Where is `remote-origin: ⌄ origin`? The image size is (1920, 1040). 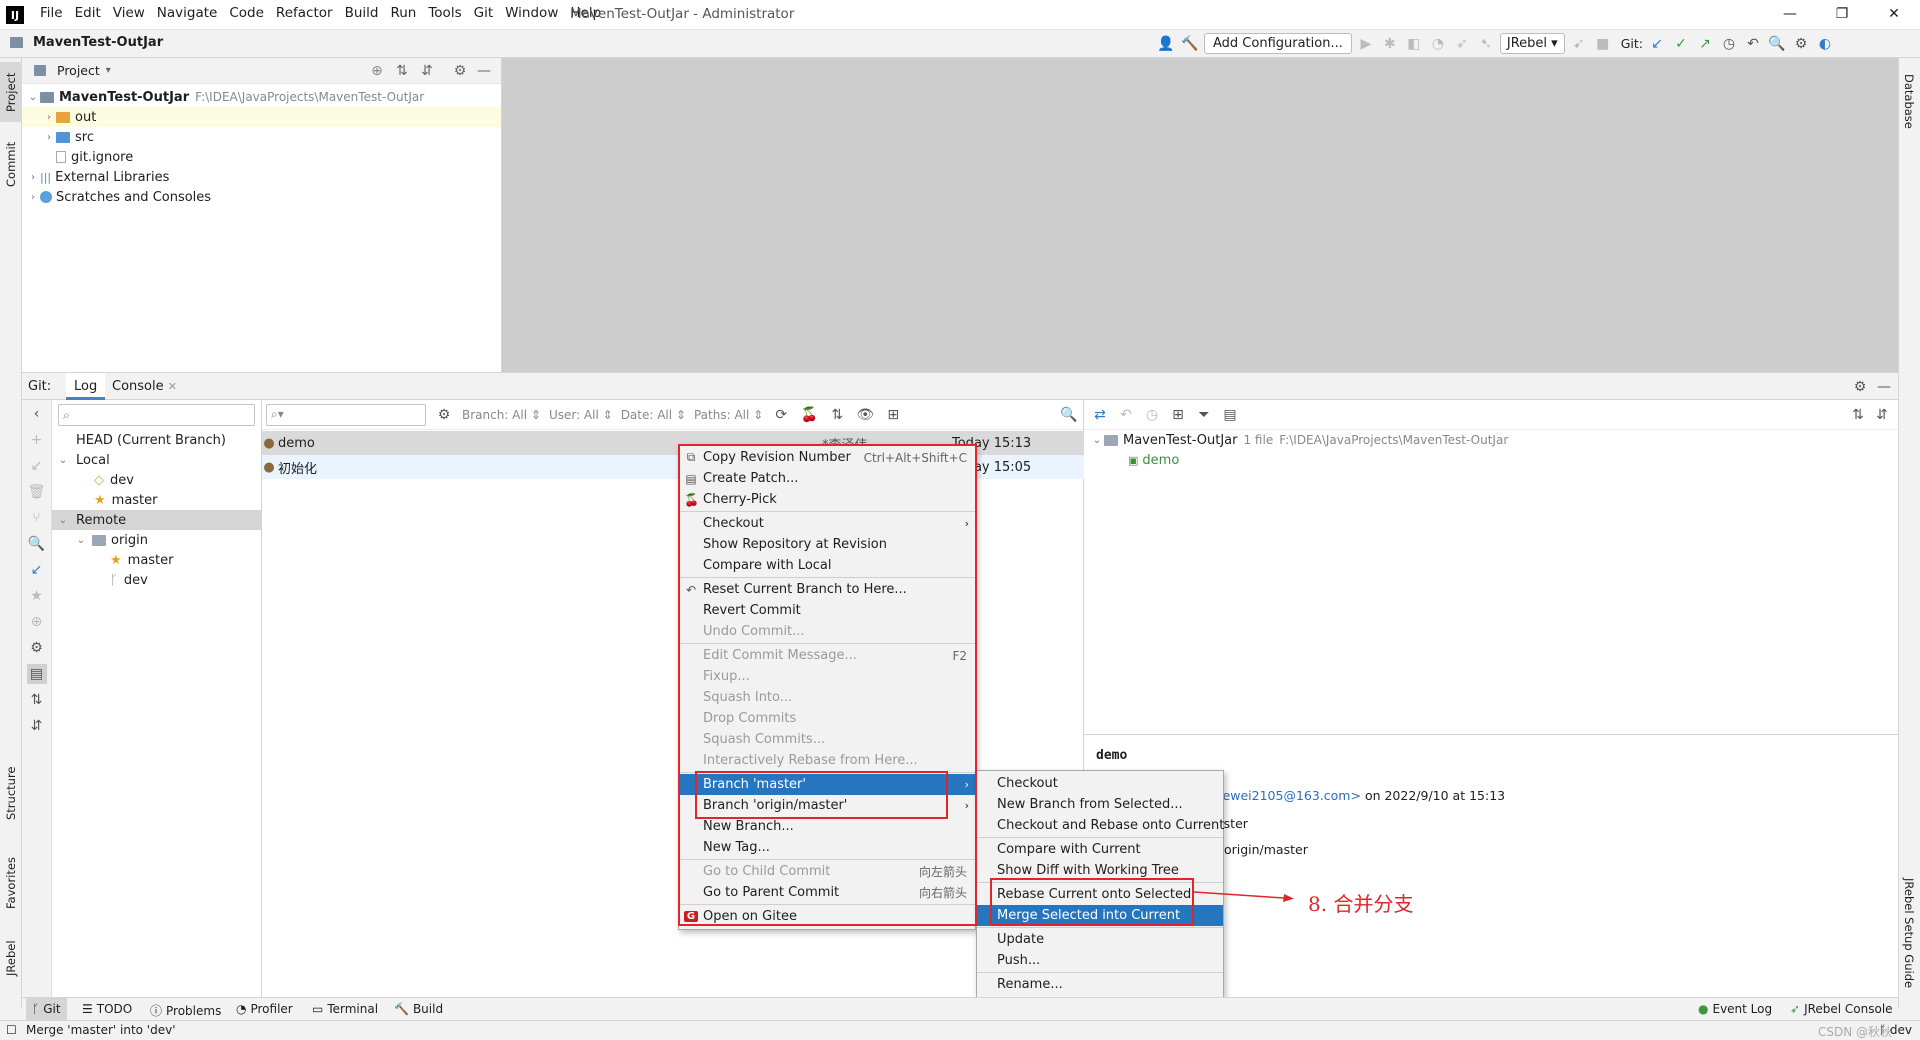 remote-origin: ⌄ origin is located at coordinates (156, 540).